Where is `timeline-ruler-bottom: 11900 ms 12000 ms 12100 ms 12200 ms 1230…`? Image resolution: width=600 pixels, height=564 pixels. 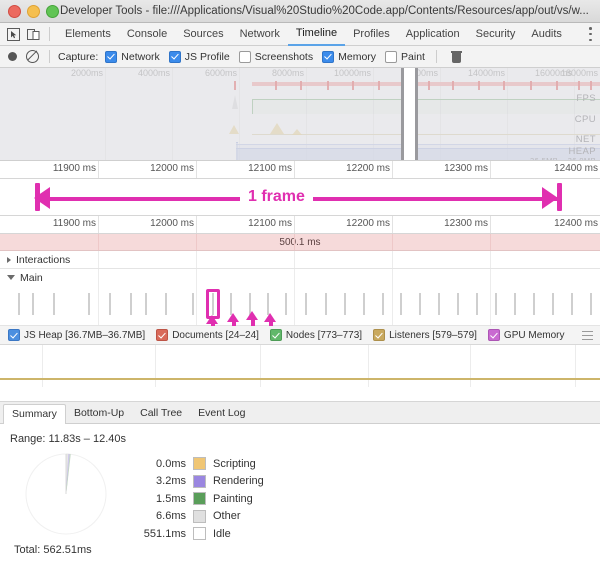 timeline-ruler-bottom: 11900 ms 12000 ms 12100 ms 12200 ms 1230… is located at coordinates (300, 224).